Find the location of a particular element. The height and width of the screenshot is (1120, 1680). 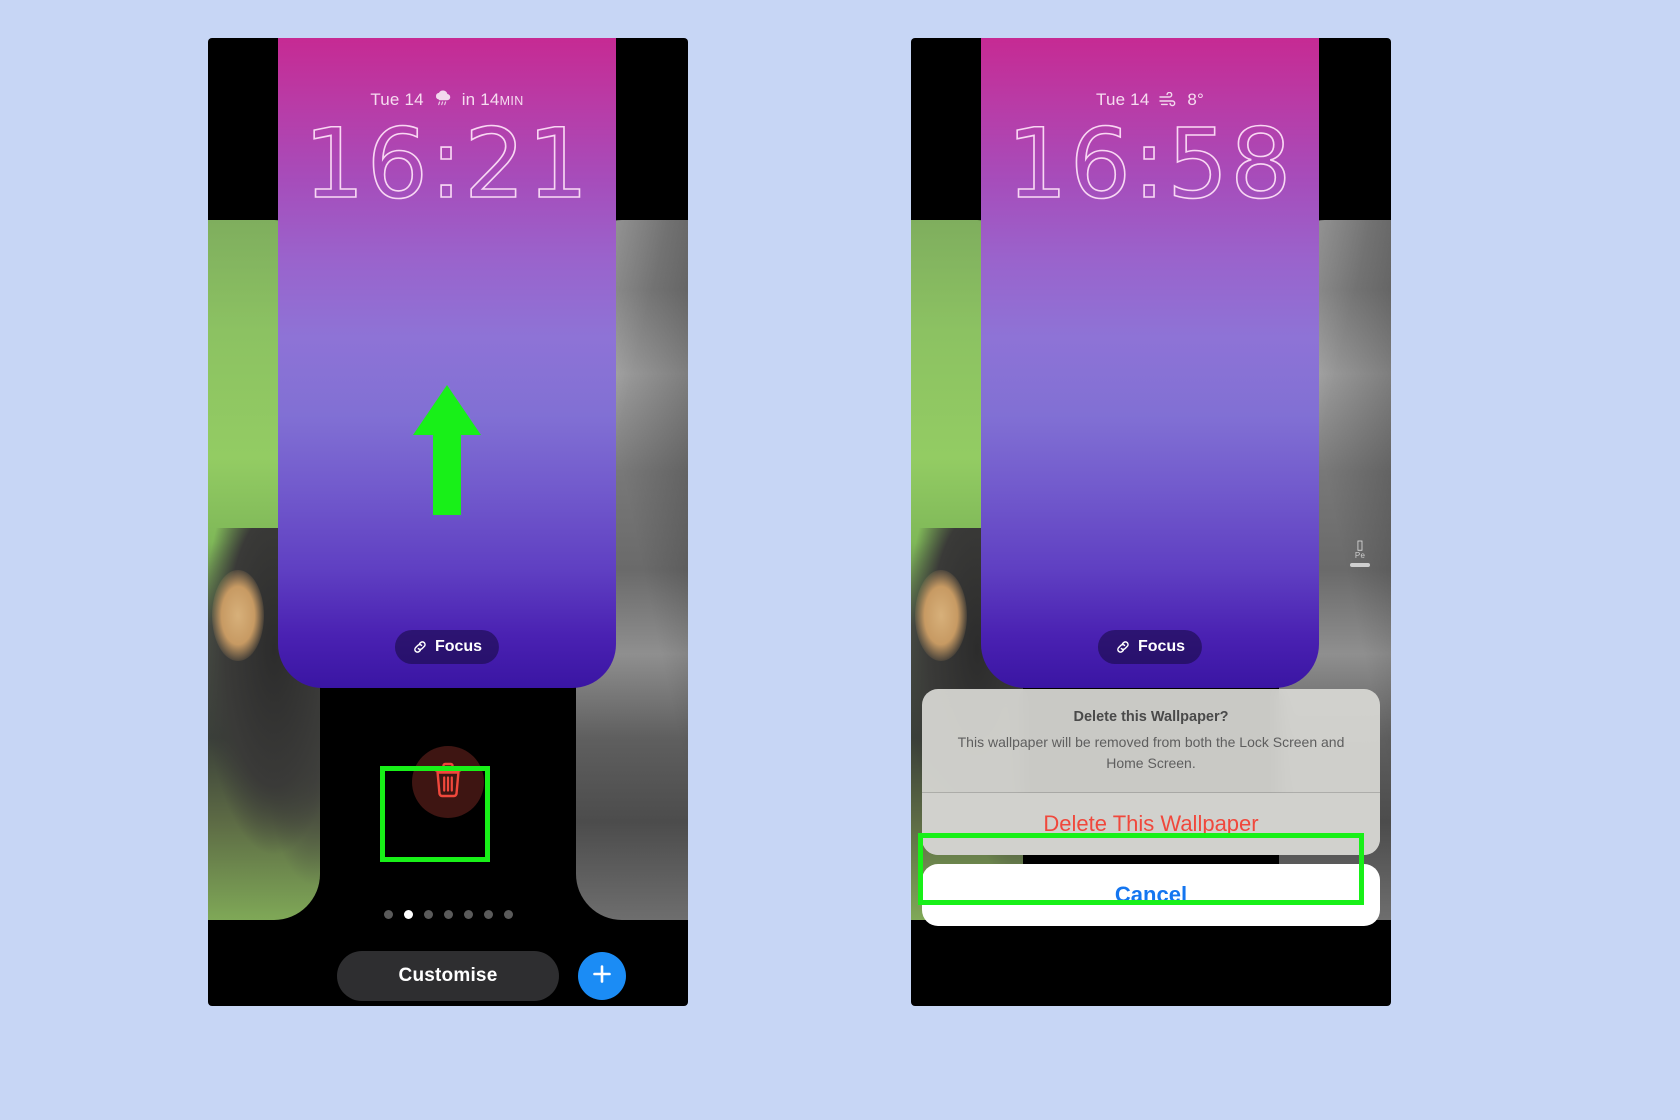

add-wallpaper-button is located at coordinates (602, 976).